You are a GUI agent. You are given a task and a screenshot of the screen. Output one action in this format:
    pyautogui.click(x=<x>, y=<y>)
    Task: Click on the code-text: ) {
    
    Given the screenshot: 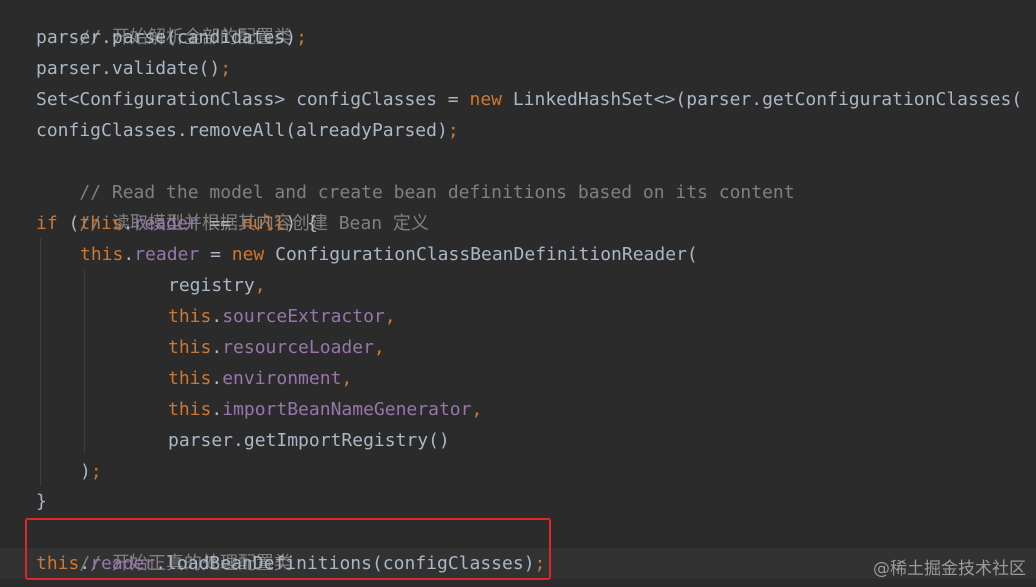 What is the action you would take?
    pyautogui.click(x=301, y=223)
    